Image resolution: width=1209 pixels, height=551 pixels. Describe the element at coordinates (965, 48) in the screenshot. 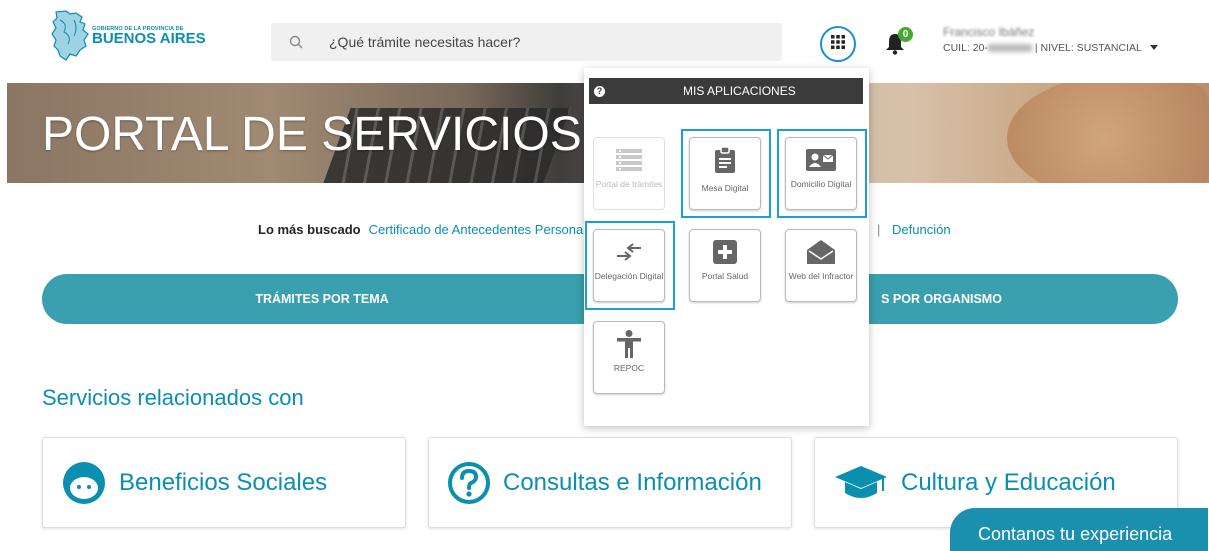

I see `user-cuil: CUIL: 20-` at that location.